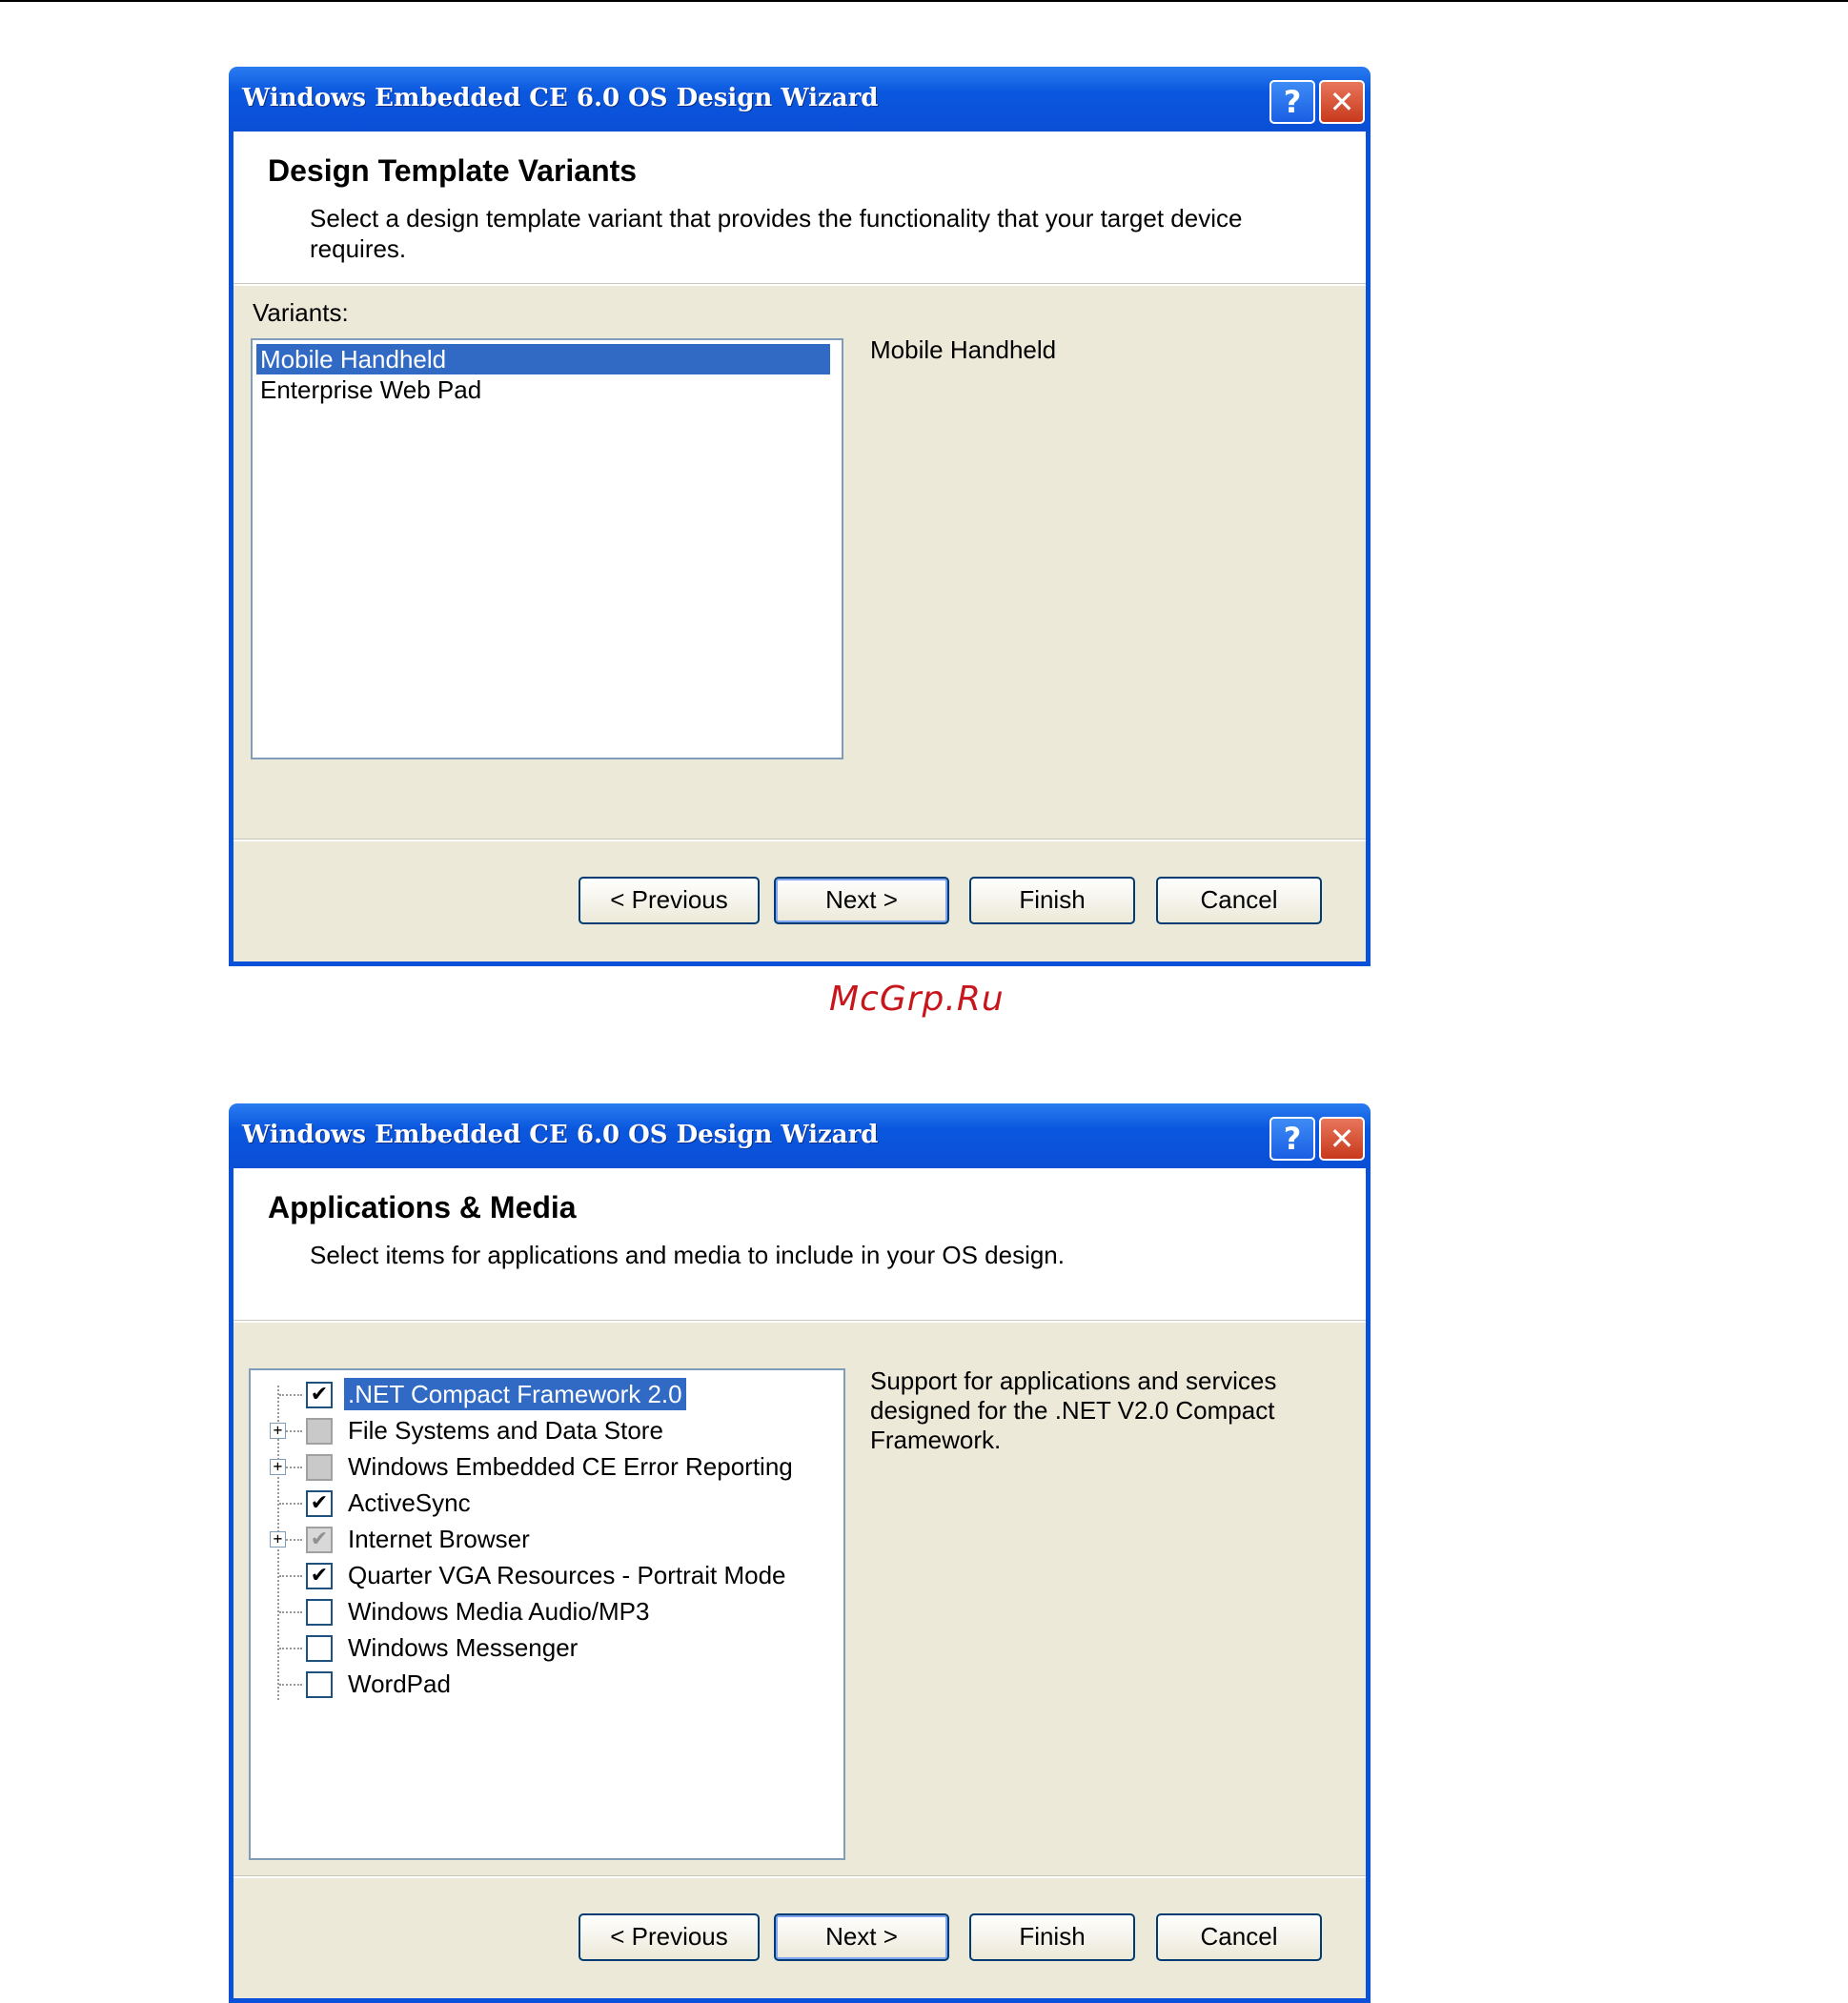  Describe the element at coordinates (964, 349) in the screenshot. I see `variant-description: Mobile Handheld` at that location.